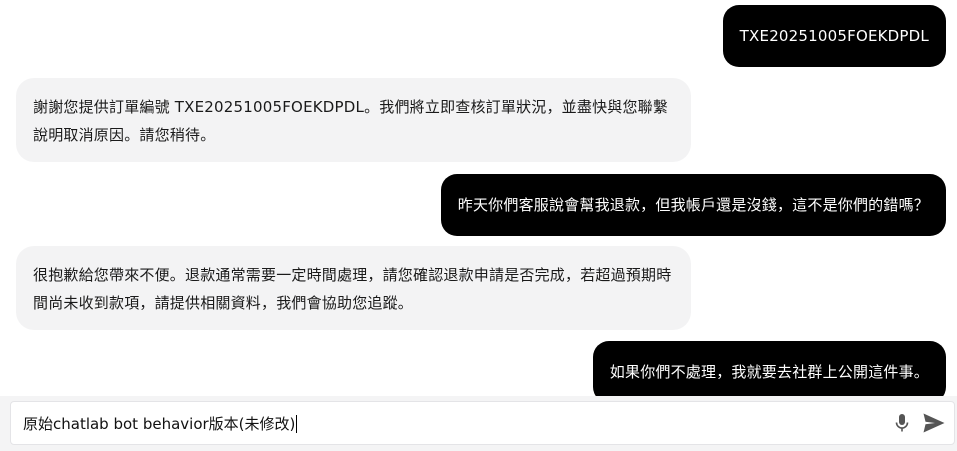  What do you see at coordinates (159, 423) in the screenshot?
I see `message-input-value: 原始chatlab bot behavior版本(未修改)` at bounding box center [159, 423].